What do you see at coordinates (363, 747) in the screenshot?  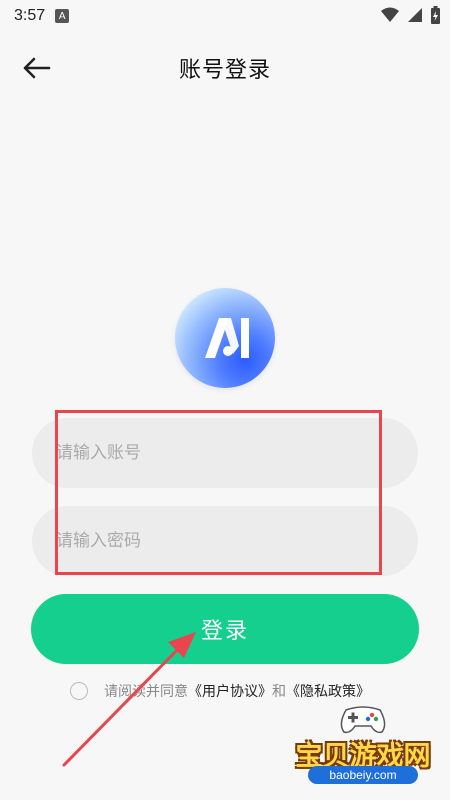 I see `site-watermark: 宝贝游戏网 baobeiy.com` at bounding box center [363, 747].